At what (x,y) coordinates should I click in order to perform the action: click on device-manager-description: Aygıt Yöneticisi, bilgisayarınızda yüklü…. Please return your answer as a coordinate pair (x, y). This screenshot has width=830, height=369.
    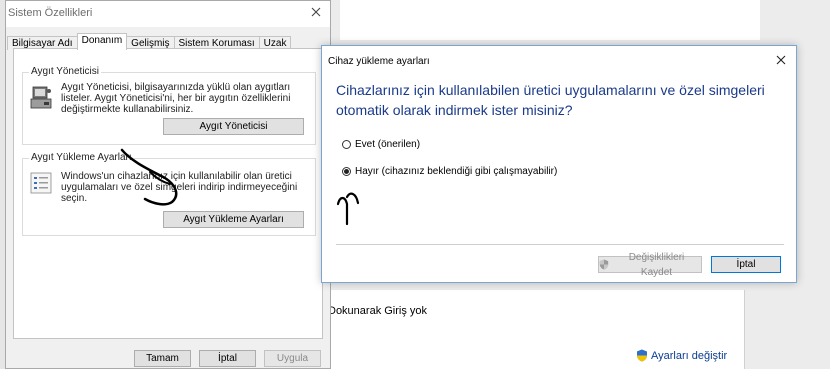
    Looking at the image, I should click on (176, 98).